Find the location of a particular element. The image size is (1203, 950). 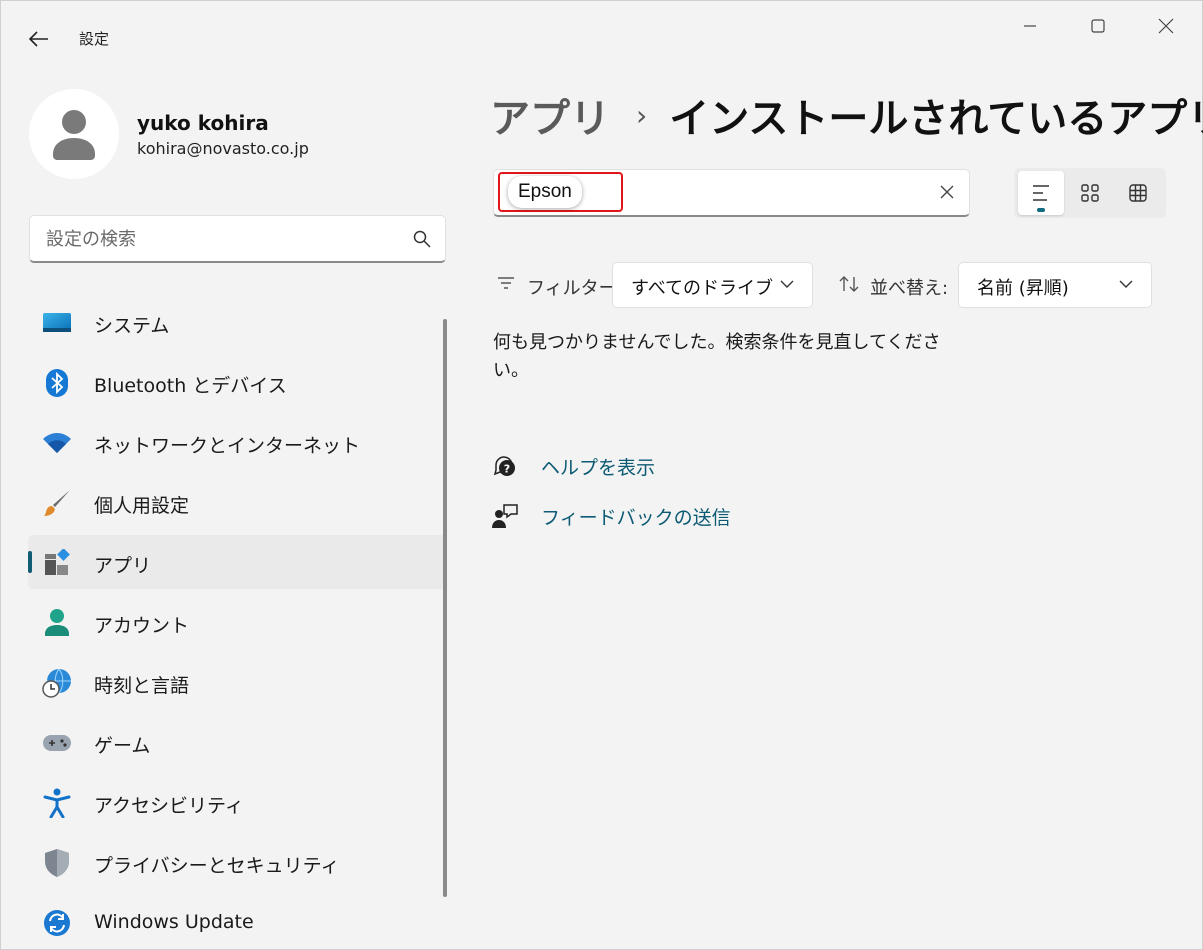

feedback-link: フィードバックの送信 is located at coordinates (611, 516).